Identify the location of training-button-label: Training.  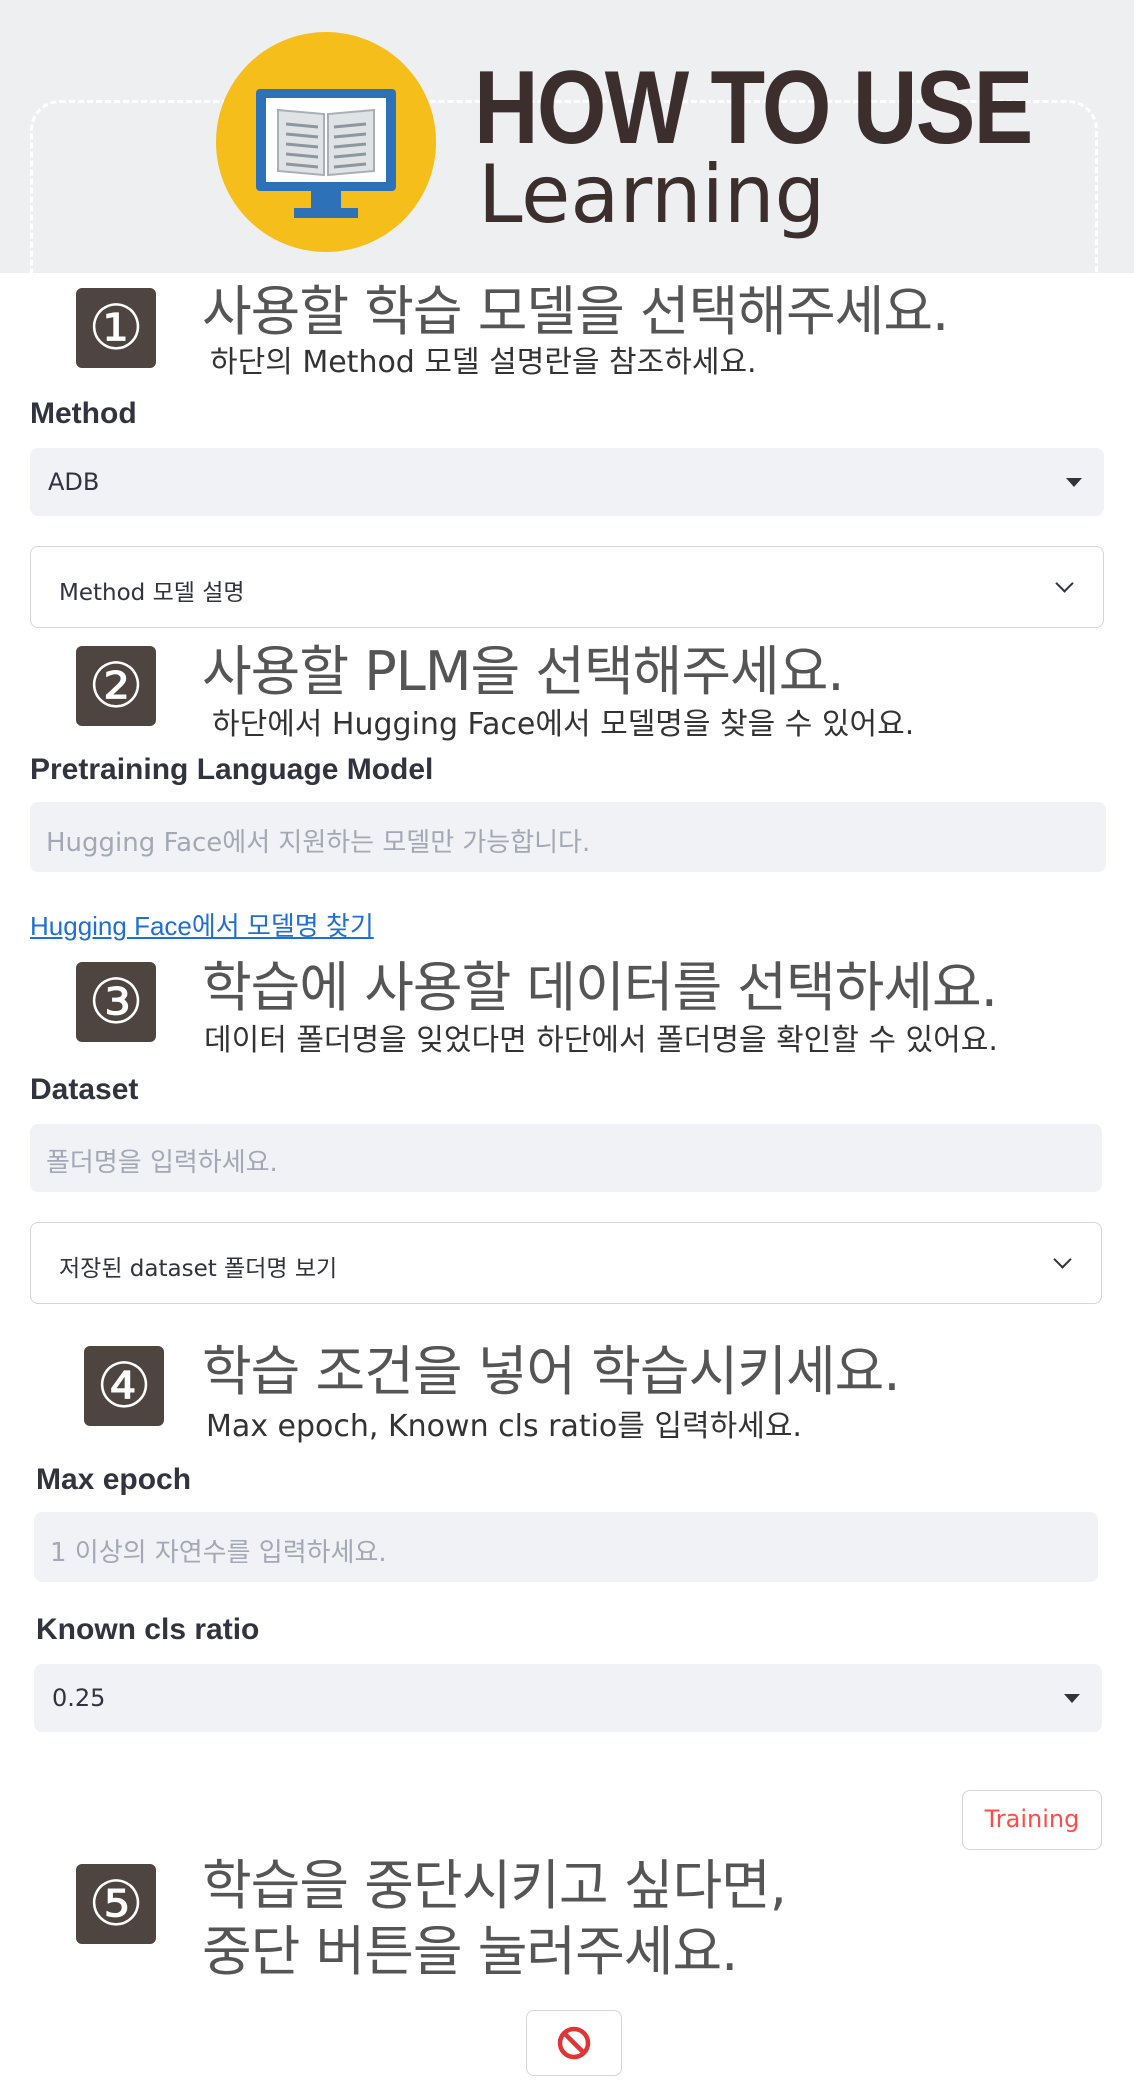
(1032, 1819).